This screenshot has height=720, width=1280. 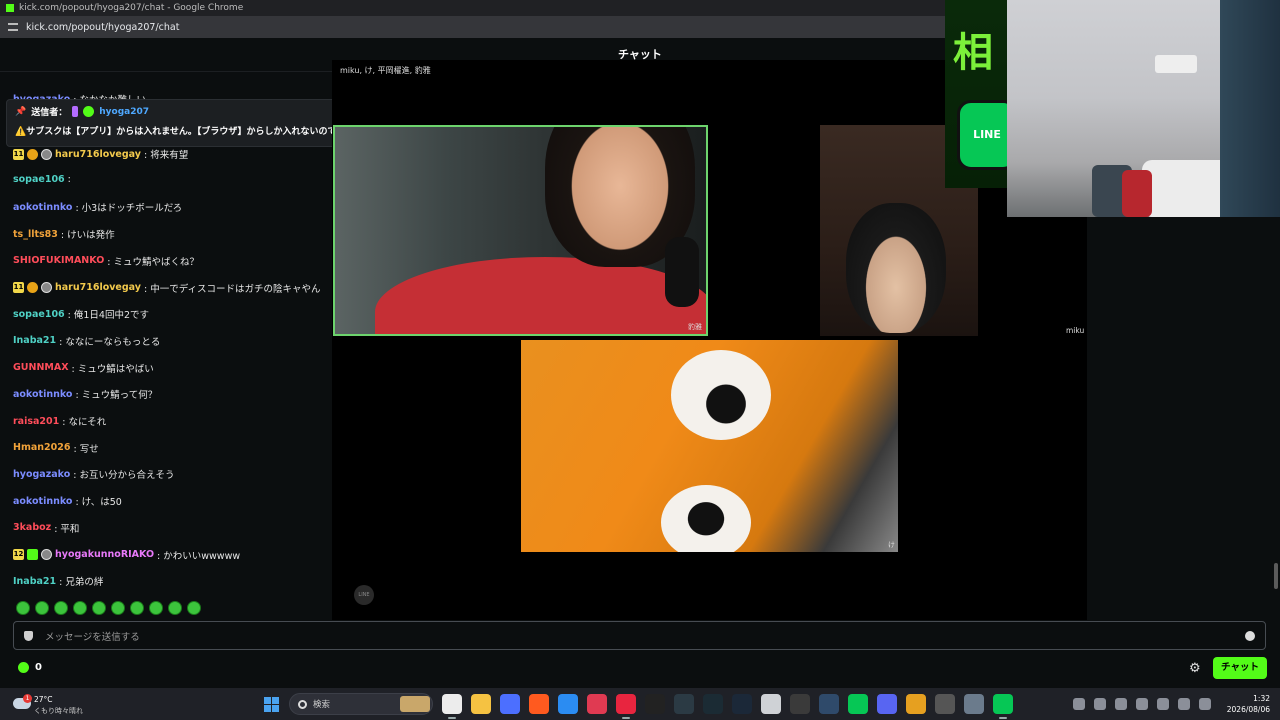 I want to click on call-participants-title: miku, け, 平岡櫂進, 豹雅, so click(x=385, y=70).